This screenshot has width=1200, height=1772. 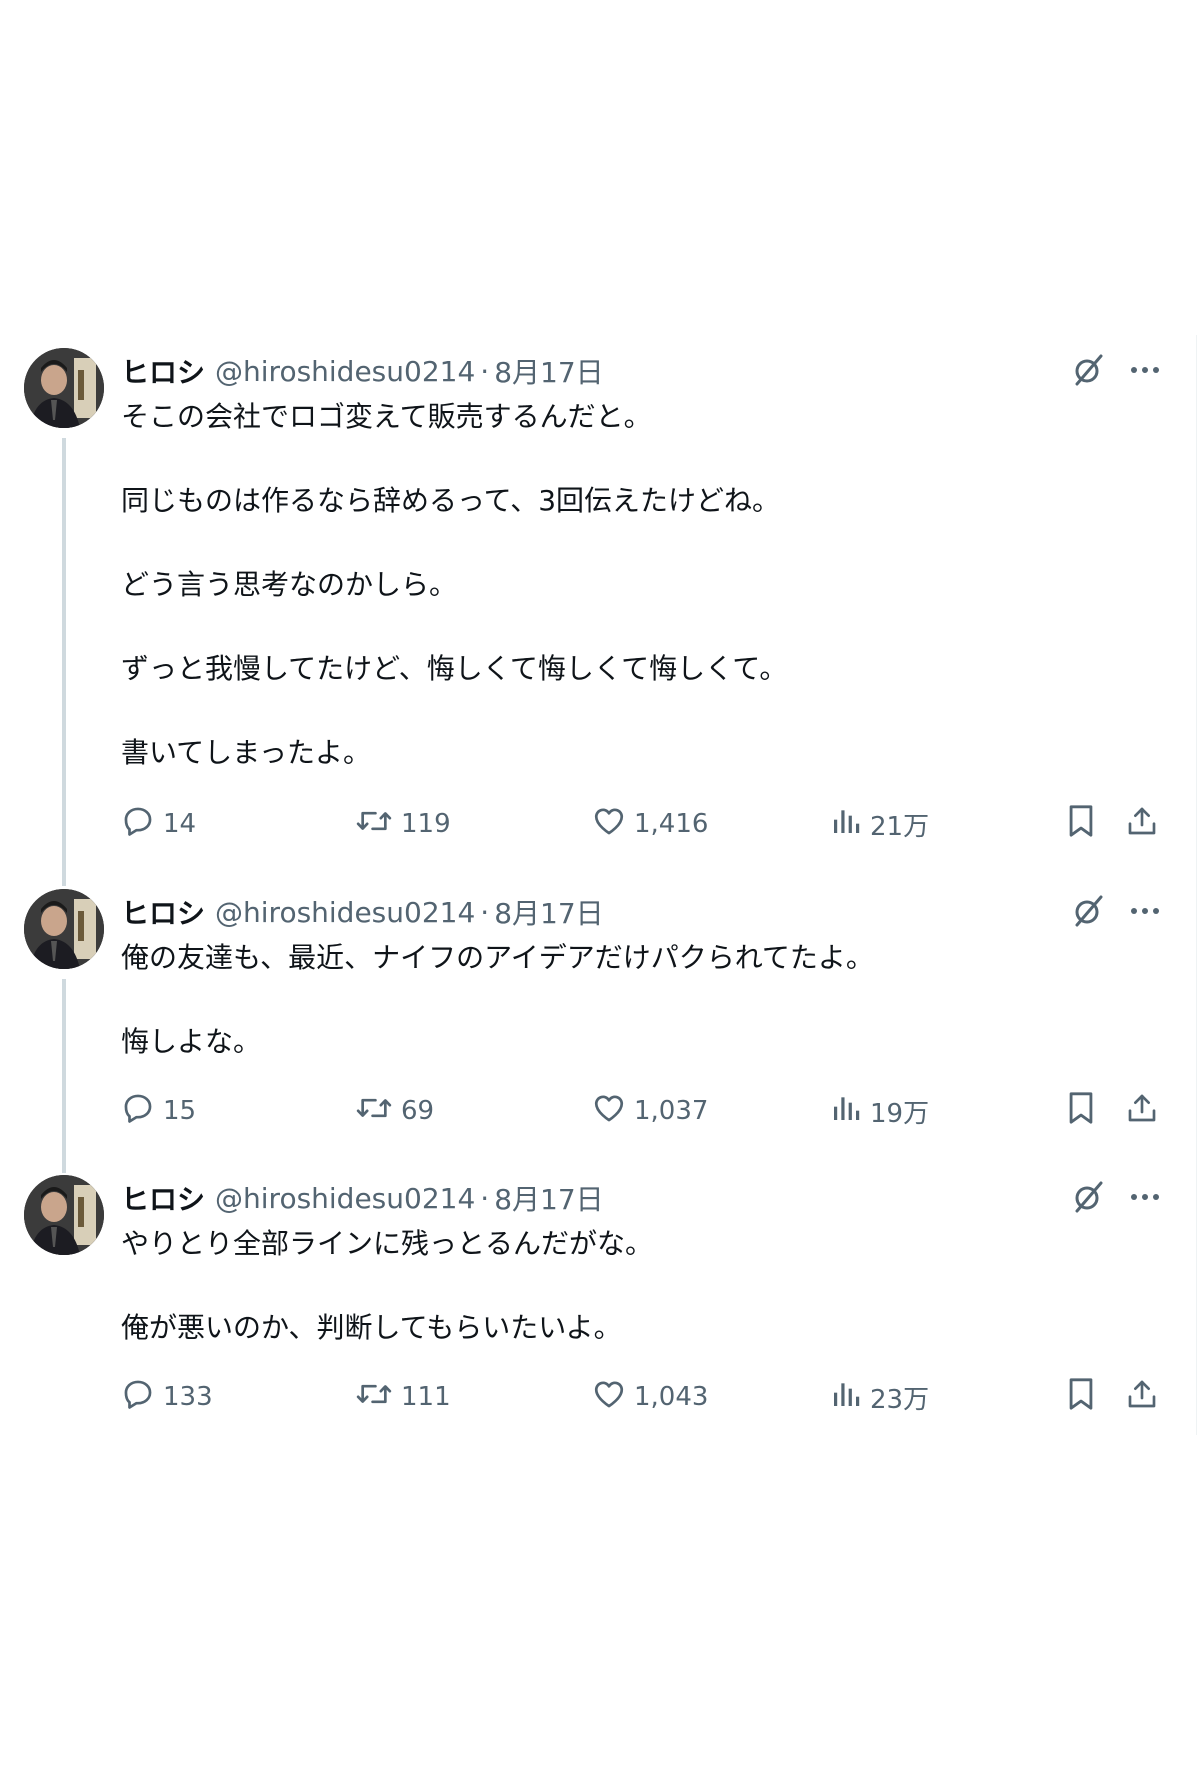 What do you see at coordinates (180, 824) in the screenshot?
I see `reply-count: 14` at bounding box center [180, 824].